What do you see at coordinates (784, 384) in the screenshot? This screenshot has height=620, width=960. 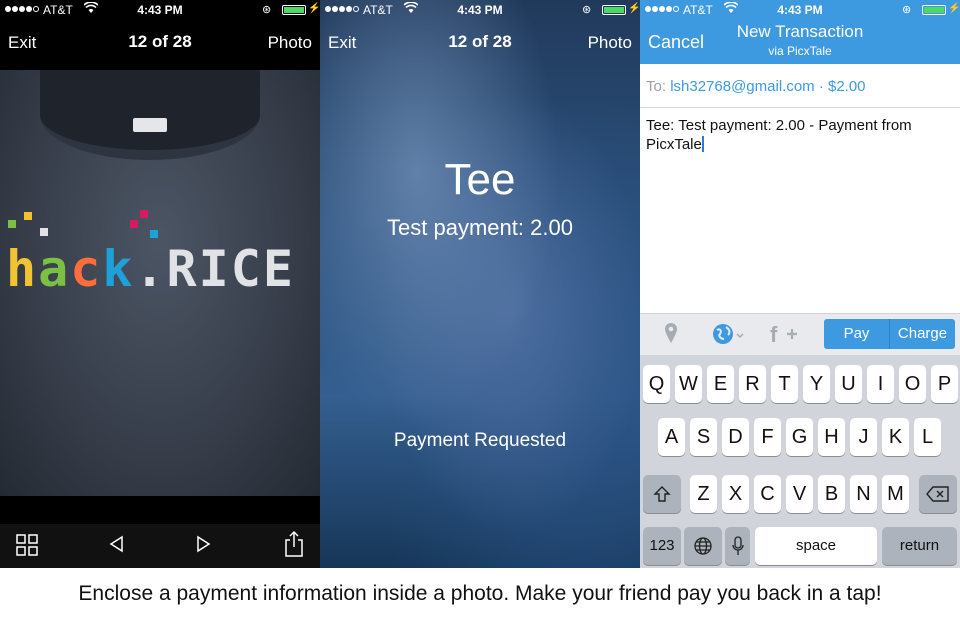 I see `key-t: T` at bounding box center [784, 384].